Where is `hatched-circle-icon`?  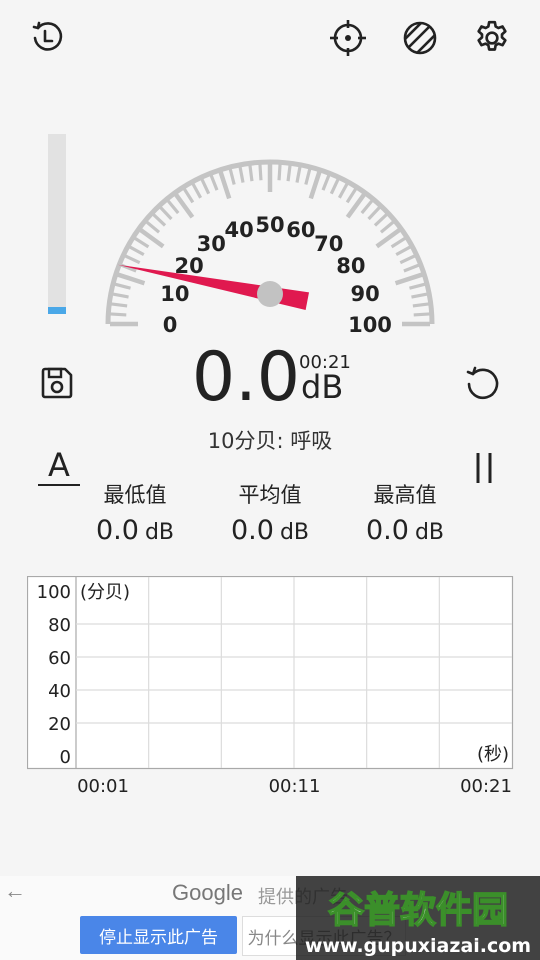 hatched-circle-icon is located at coordinates (420, 38).